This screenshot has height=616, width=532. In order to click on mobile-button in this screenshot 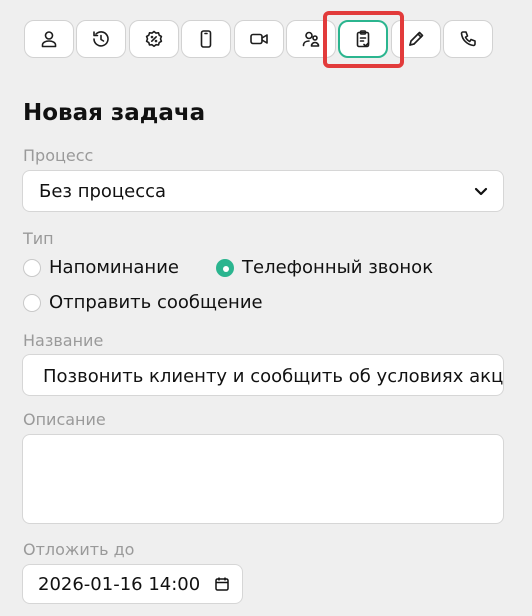, I will do `click(206, 39)`.